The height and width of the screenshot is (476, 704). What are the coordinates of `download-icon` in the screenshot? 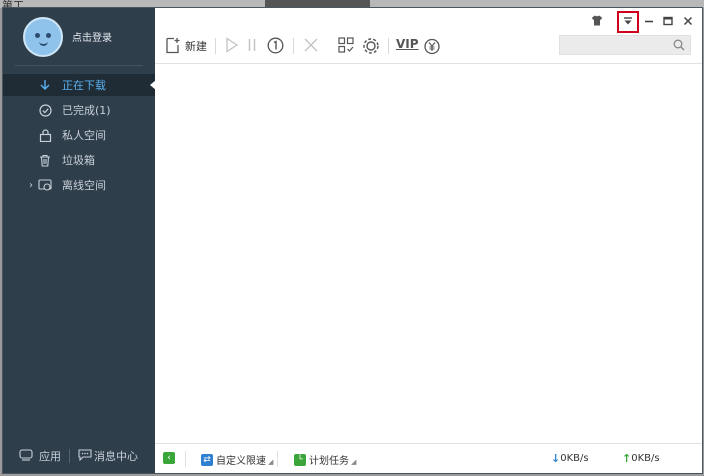 It's located at (45, 85).